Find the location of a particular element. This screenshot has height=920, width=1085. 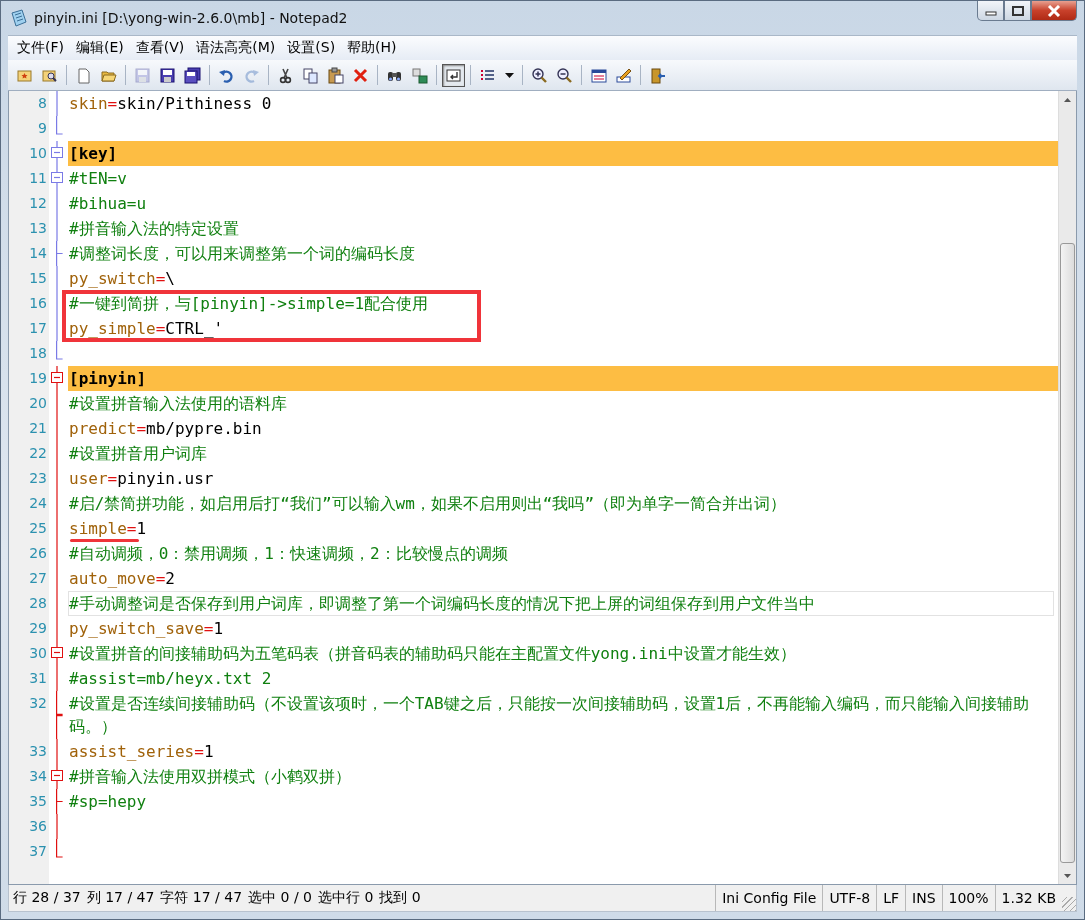

scrollbar-thumb is located at coordinates (1067, 553).